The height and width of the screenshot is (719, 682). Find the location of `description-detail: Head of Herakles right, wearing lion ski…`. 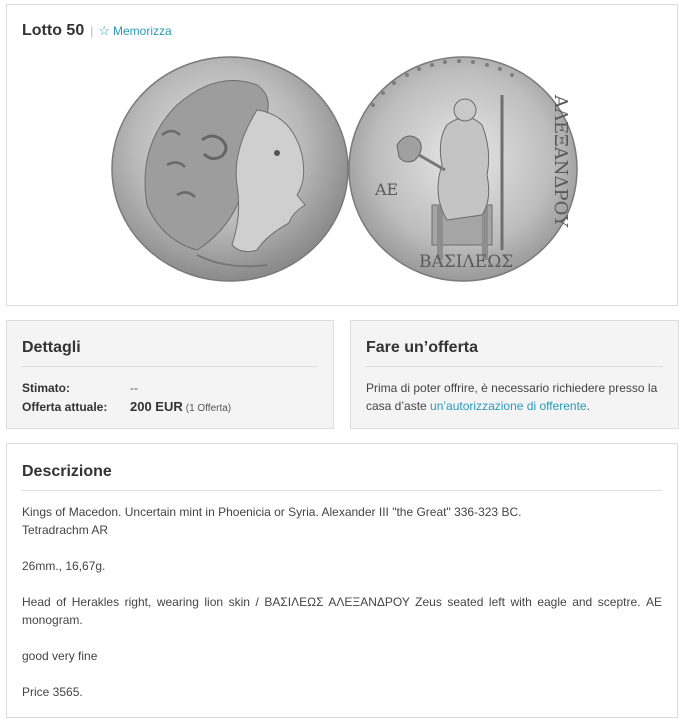

description-detail: Head of Herakles right, wearing lion ski… is located at coordinates (342, 611).